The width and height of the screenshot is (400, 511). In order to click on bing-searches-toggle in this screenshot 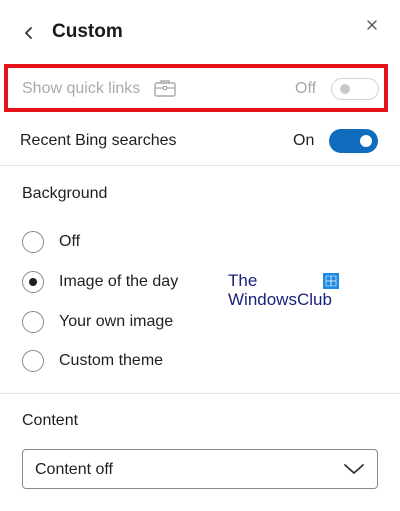, I will do `click(353, 141)`.